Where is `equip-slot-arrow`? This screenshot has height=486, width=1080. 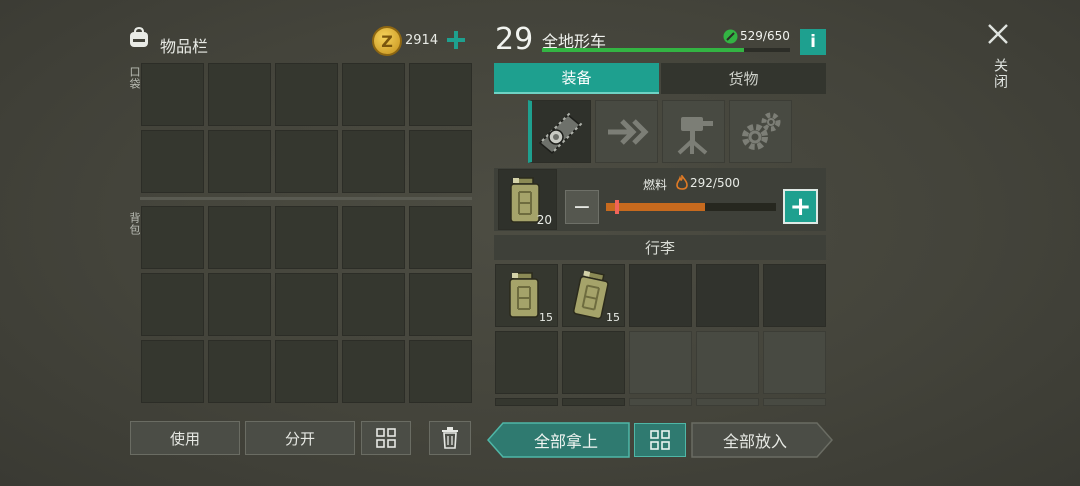
equip-slot-arrow is located at coordinates (626, 131).